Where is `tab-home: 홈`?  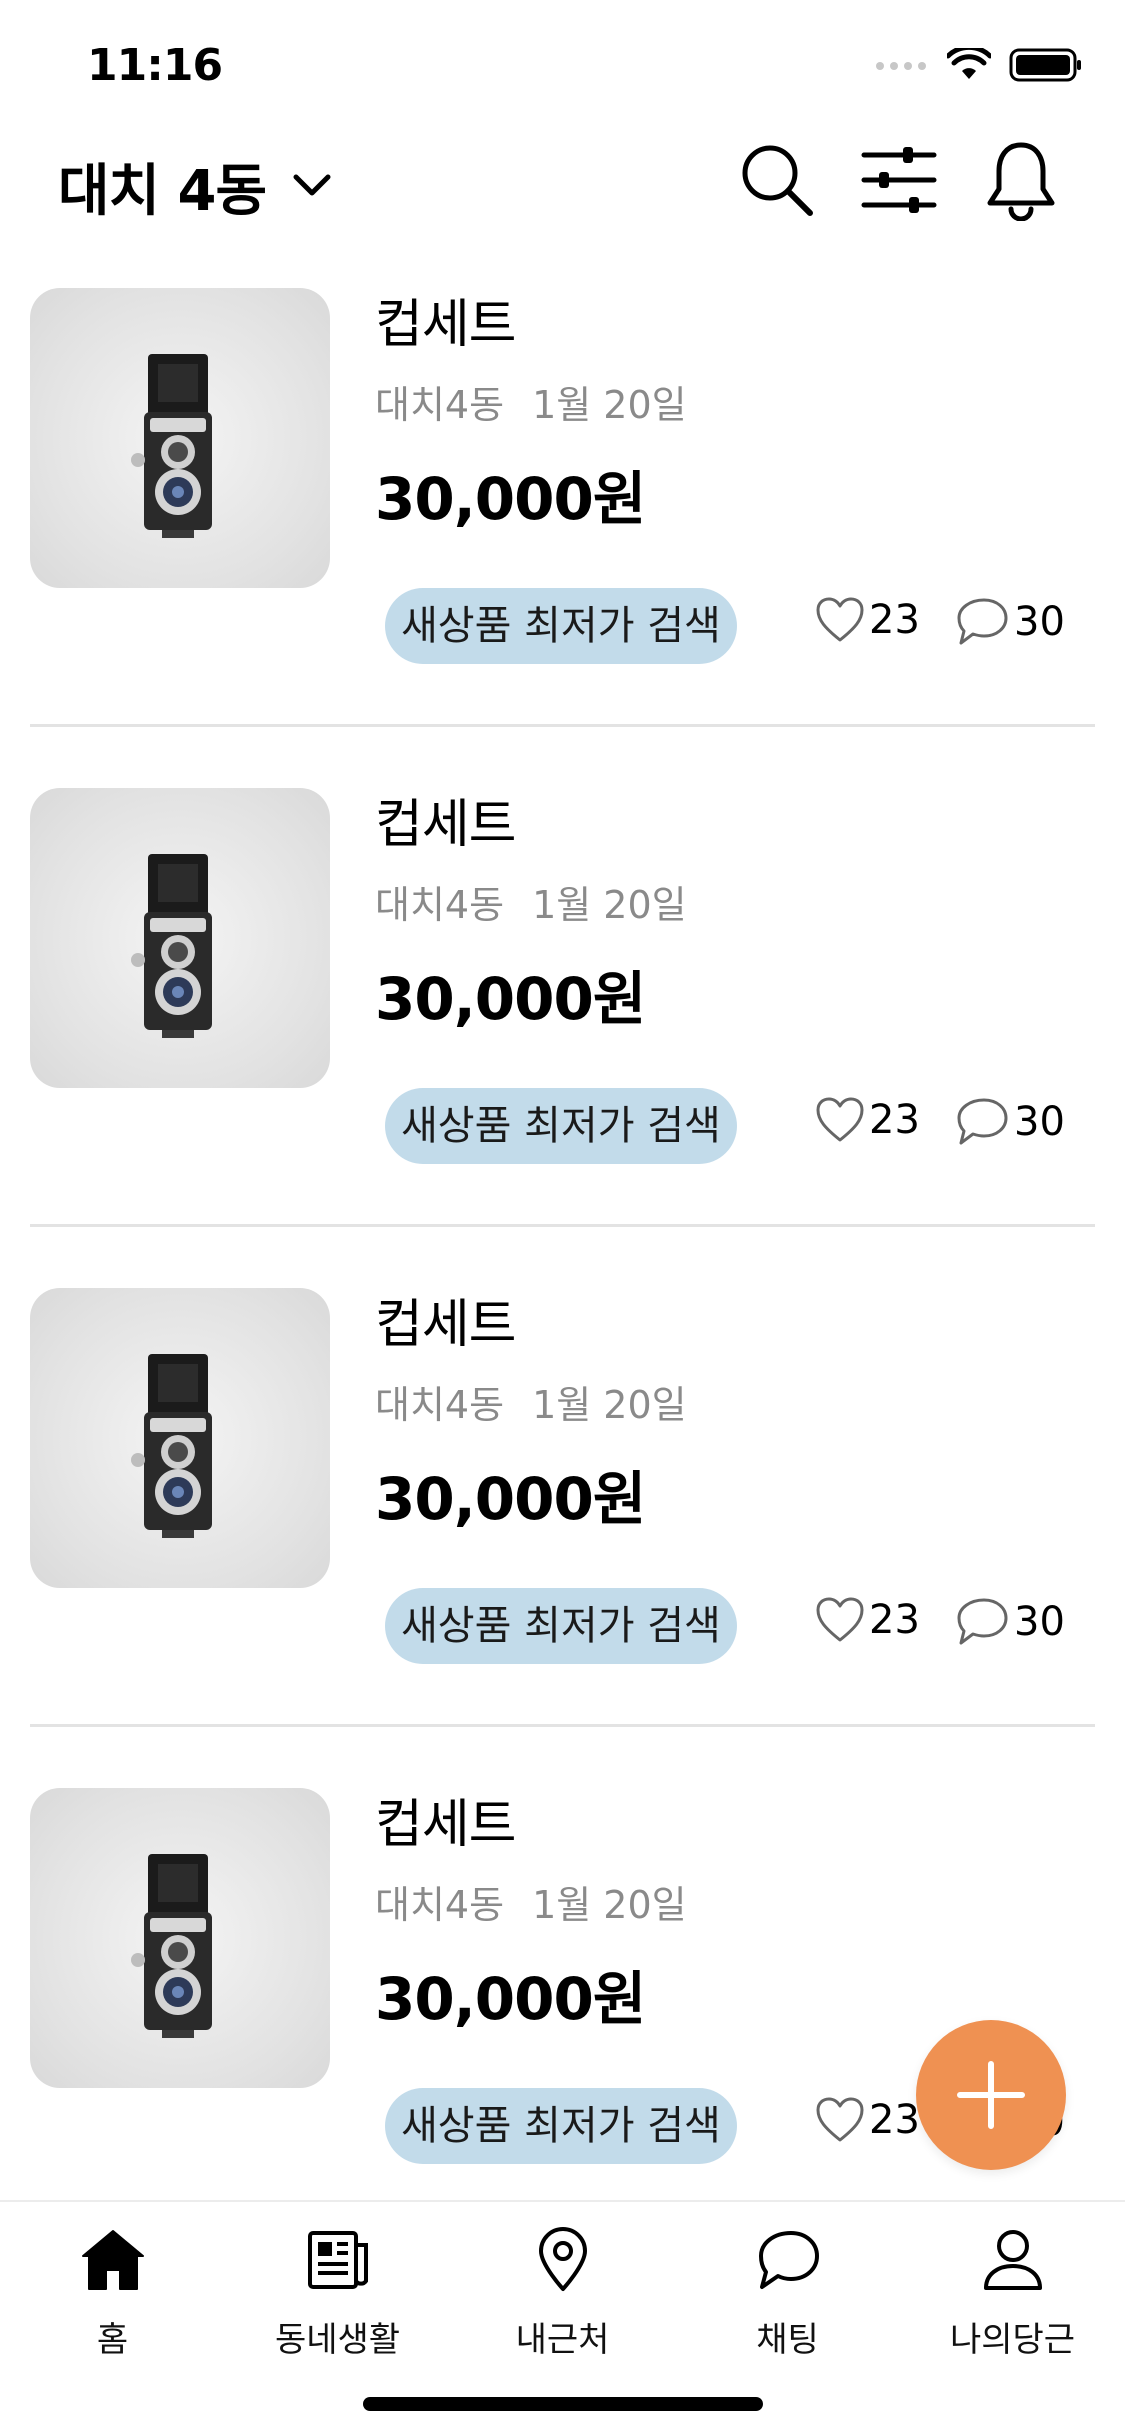
tab-home: 홈 is located at coordinates (112, 2297).